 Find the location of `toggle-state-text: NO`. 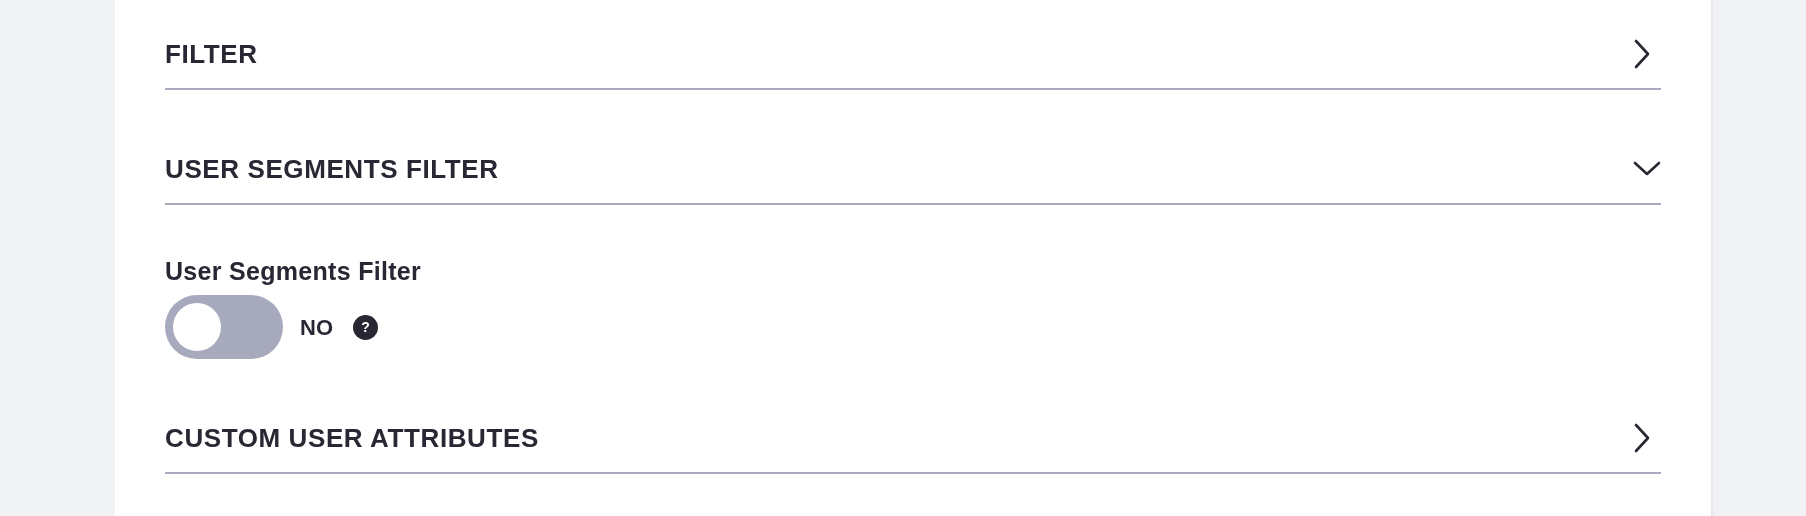

toggle-state-text: NO is located at coordinates (316, 327).